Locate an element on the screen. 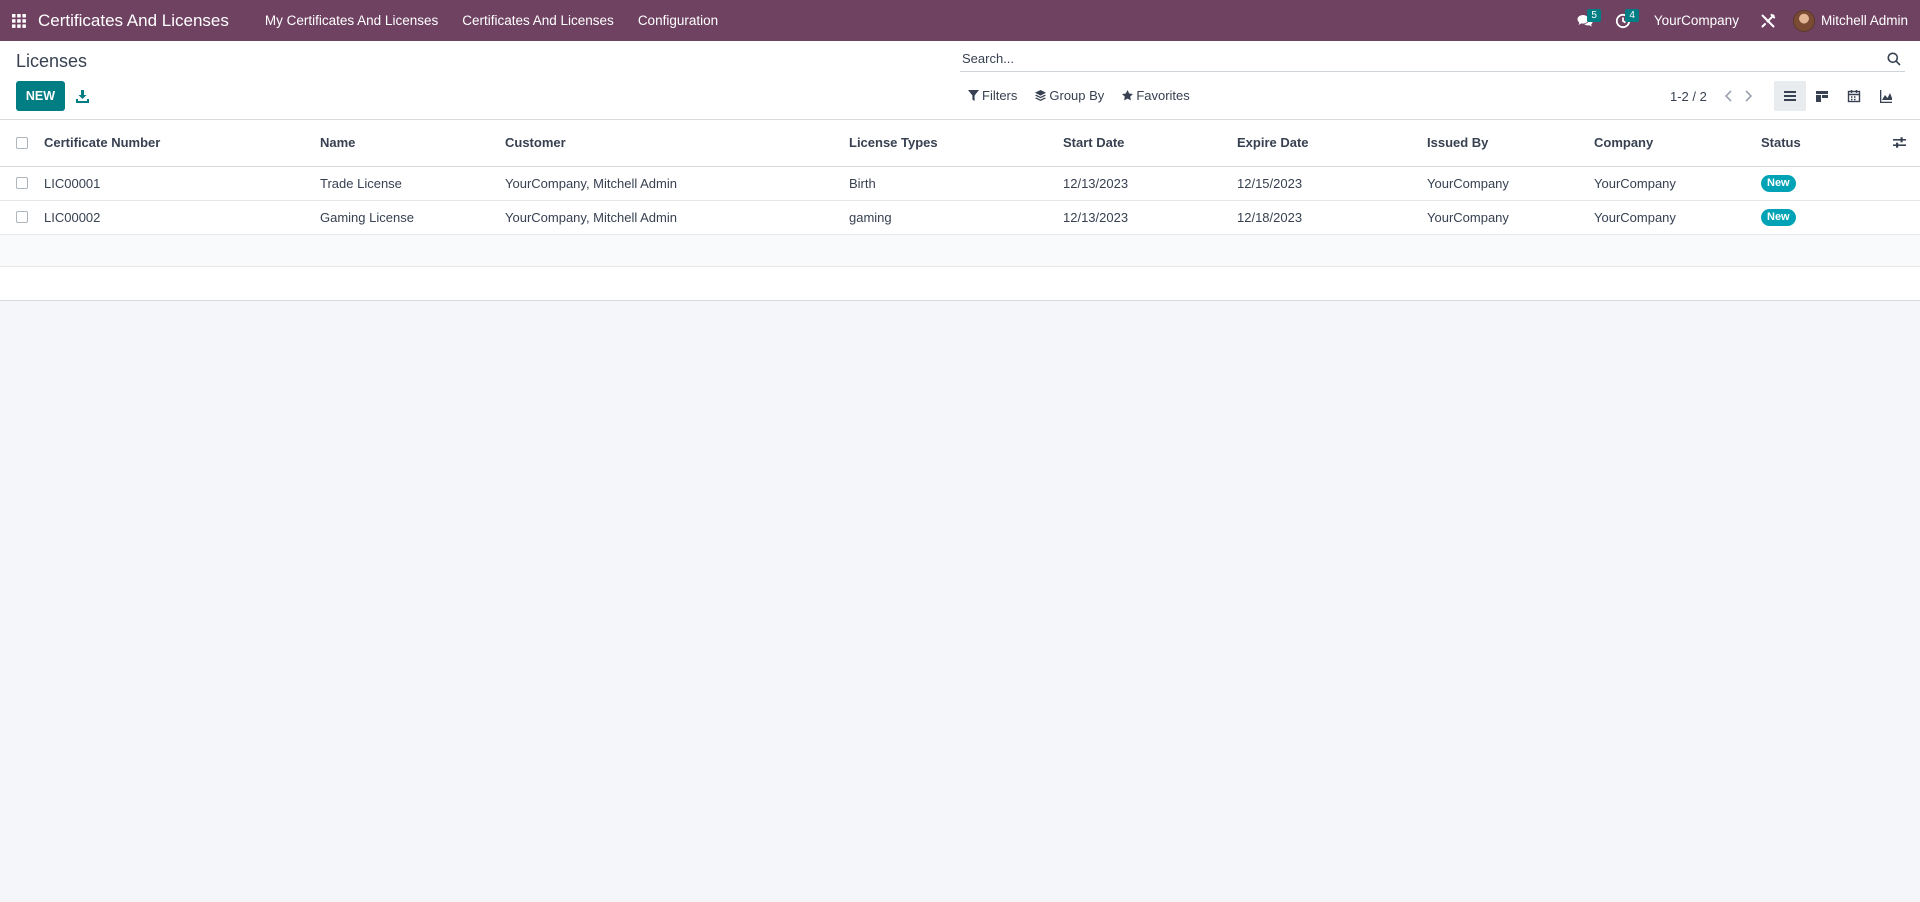 This screenshot has width=1920, height=902. search-input is located at coordinates (1423, 58).